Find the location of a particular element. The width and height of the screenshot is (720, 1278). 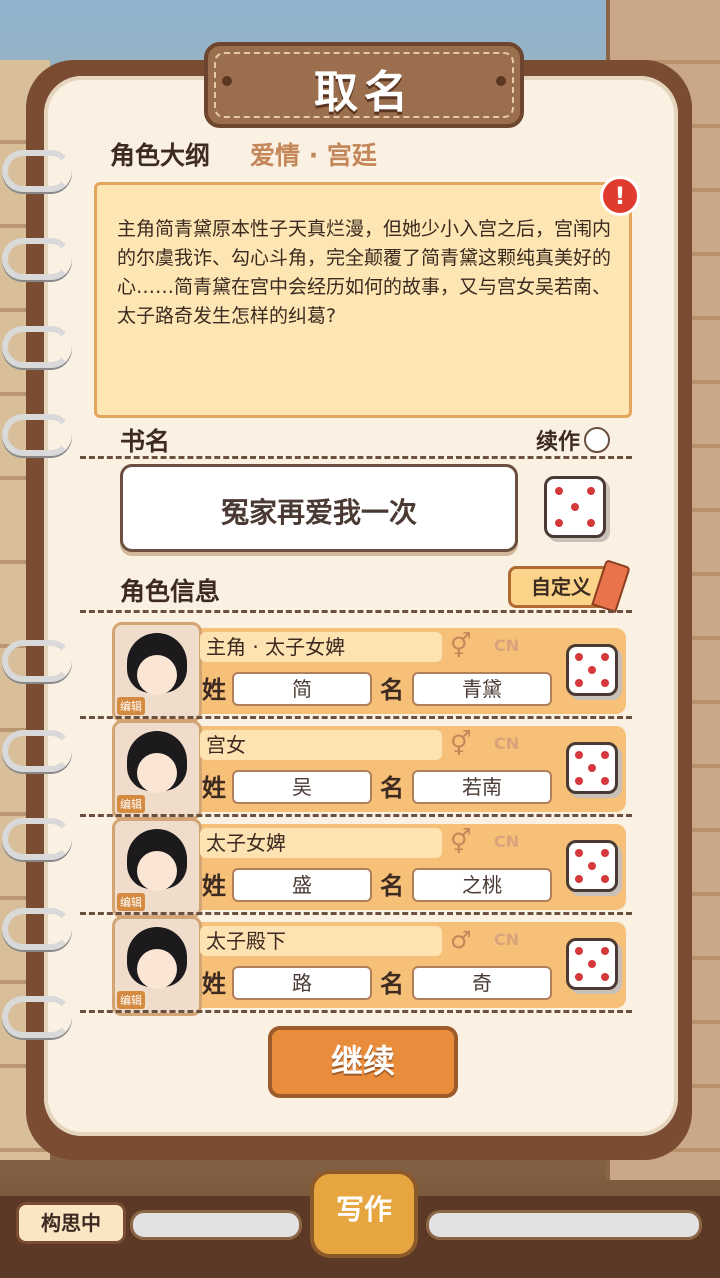

dice-icon-book-name is located at coordinates (575, 507).